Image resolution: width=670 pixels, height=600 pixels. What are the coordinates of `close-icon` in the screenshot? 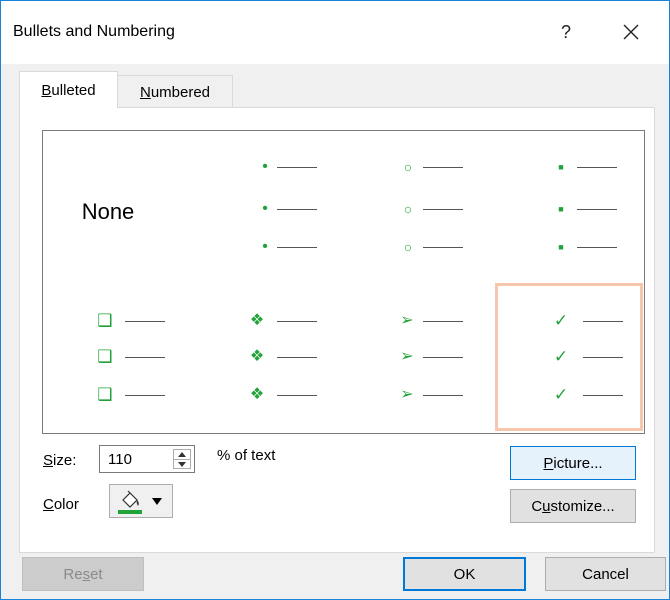 It's located at (631, 32).